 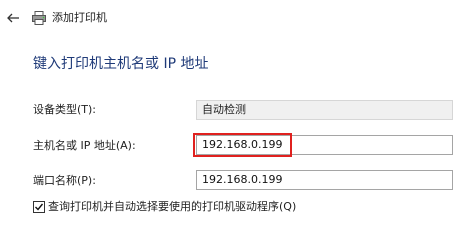 I want to click on port-name-label: 端口名称(P):, so click(x=64, y=180).